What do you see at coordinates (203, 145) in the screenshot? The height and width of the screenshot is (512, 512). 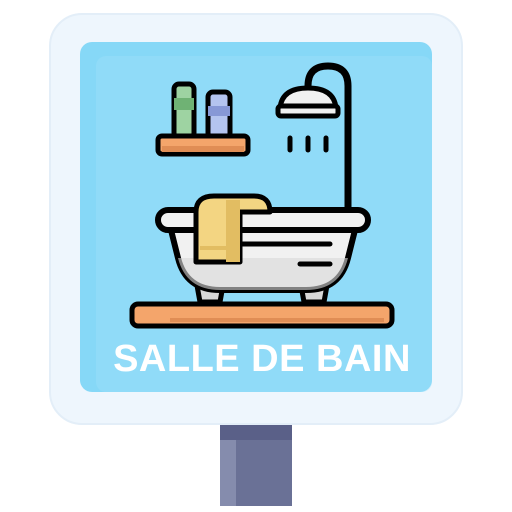 I see `shelf-icon` at bounding box center [203, 145].